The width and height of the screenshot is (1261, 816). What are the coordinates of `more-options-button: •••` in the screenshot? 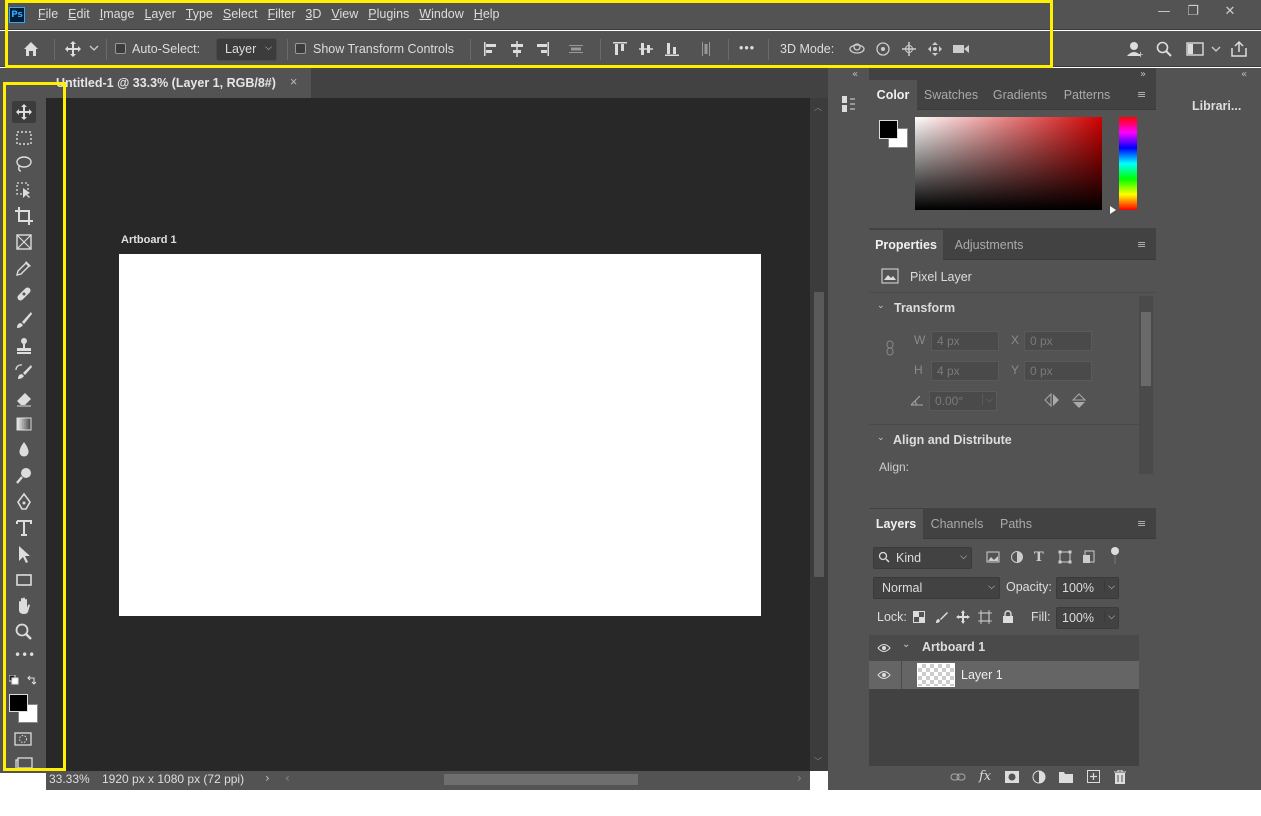 It's located at (747, 48).